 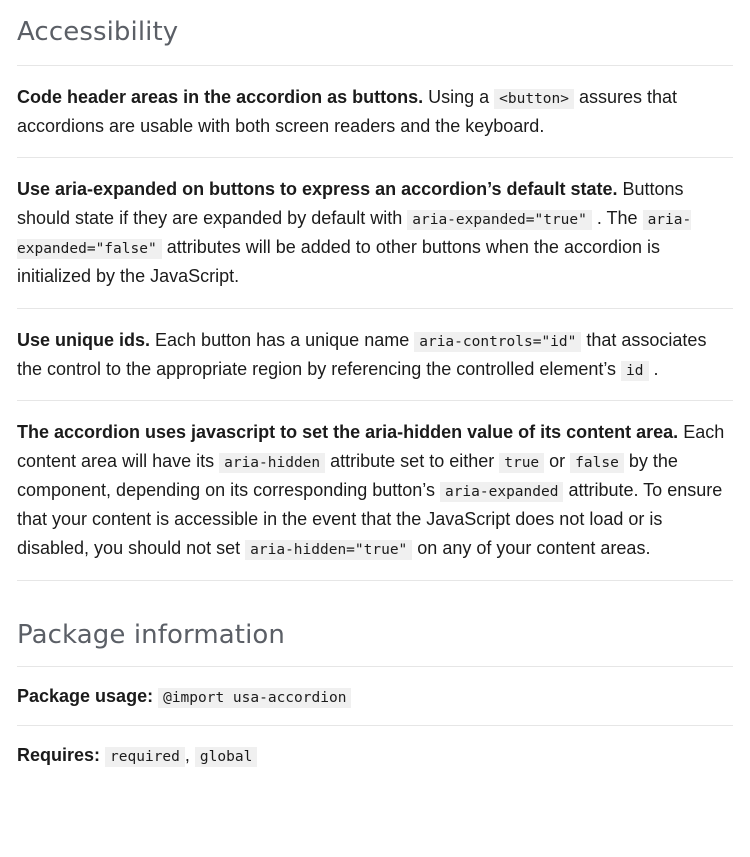 I want to click on inline-code: false, so click(x=597, y=463).